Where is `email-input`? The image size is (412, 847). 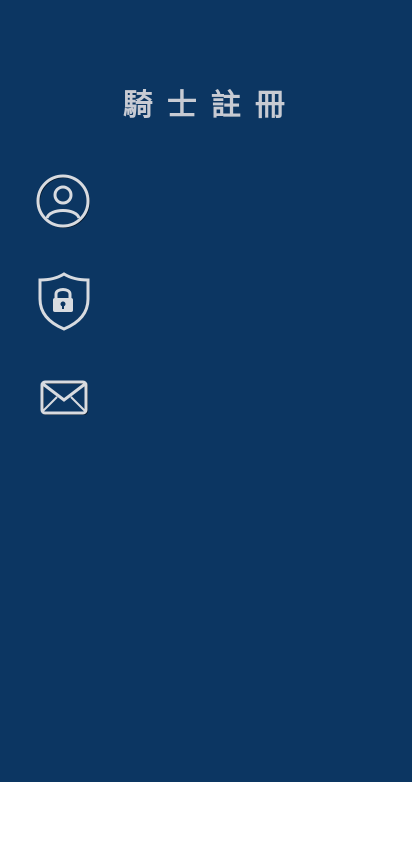 email-input is located at coordinates (240, 398).